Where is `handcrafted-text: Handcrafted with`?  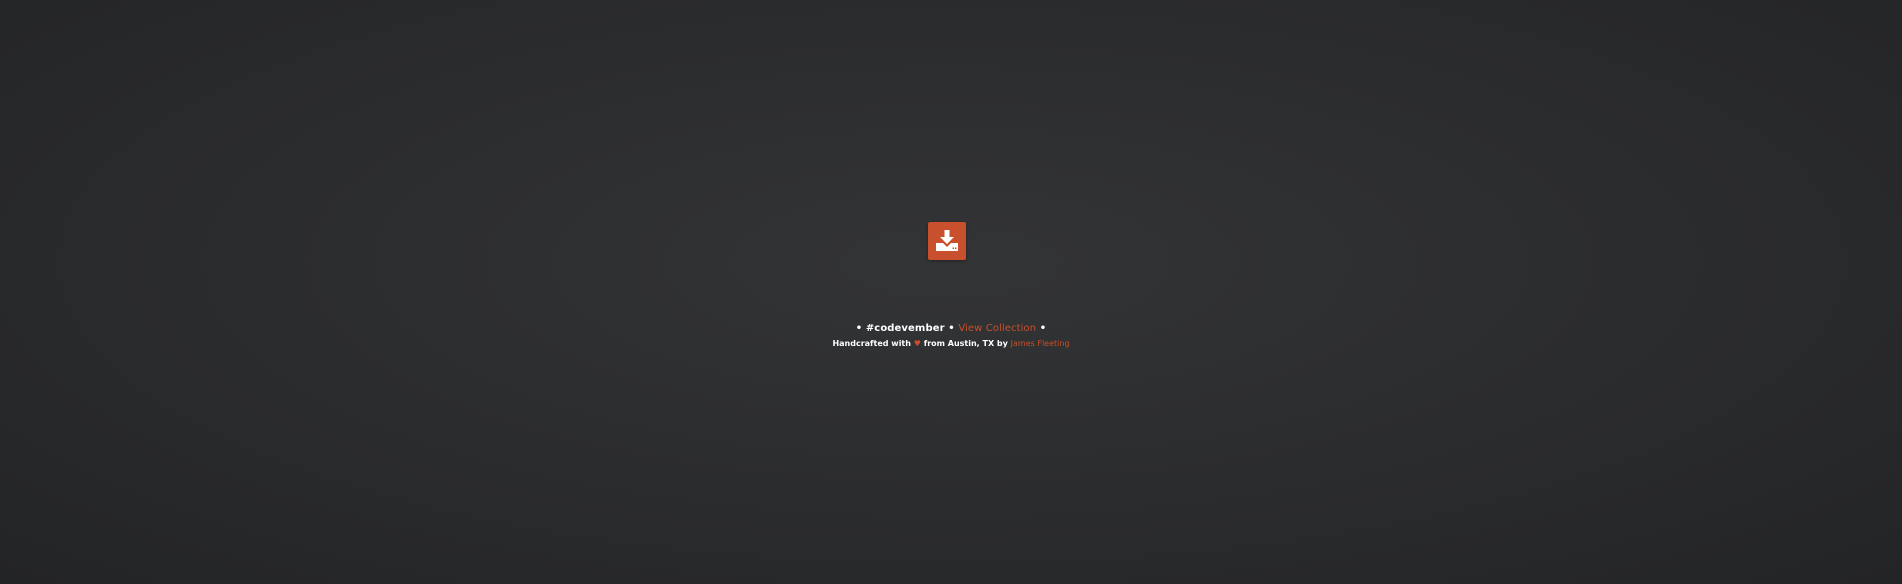
handcrafted-text: Handcrafted with is located at coordinates (871, 343).